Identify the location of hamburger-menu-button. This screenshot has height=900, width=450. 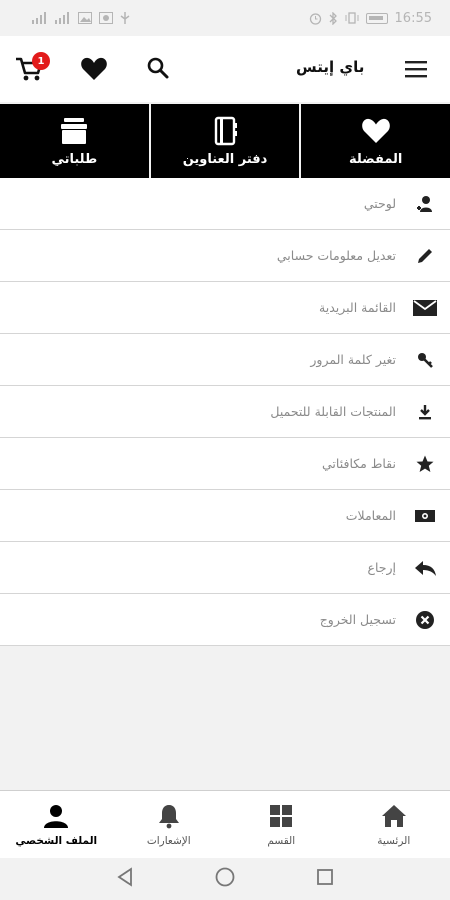
(416, 69).